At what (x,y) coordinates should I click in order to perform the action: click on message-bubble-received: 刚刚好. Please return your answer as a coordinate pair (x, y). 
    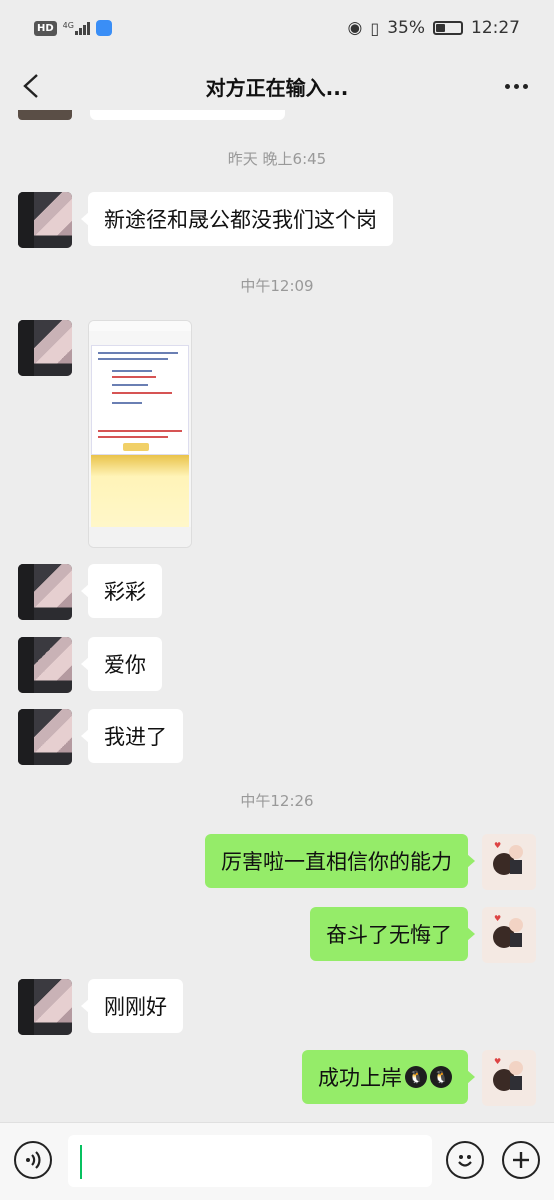
    Looking at the image, I should click on (132, 1006).